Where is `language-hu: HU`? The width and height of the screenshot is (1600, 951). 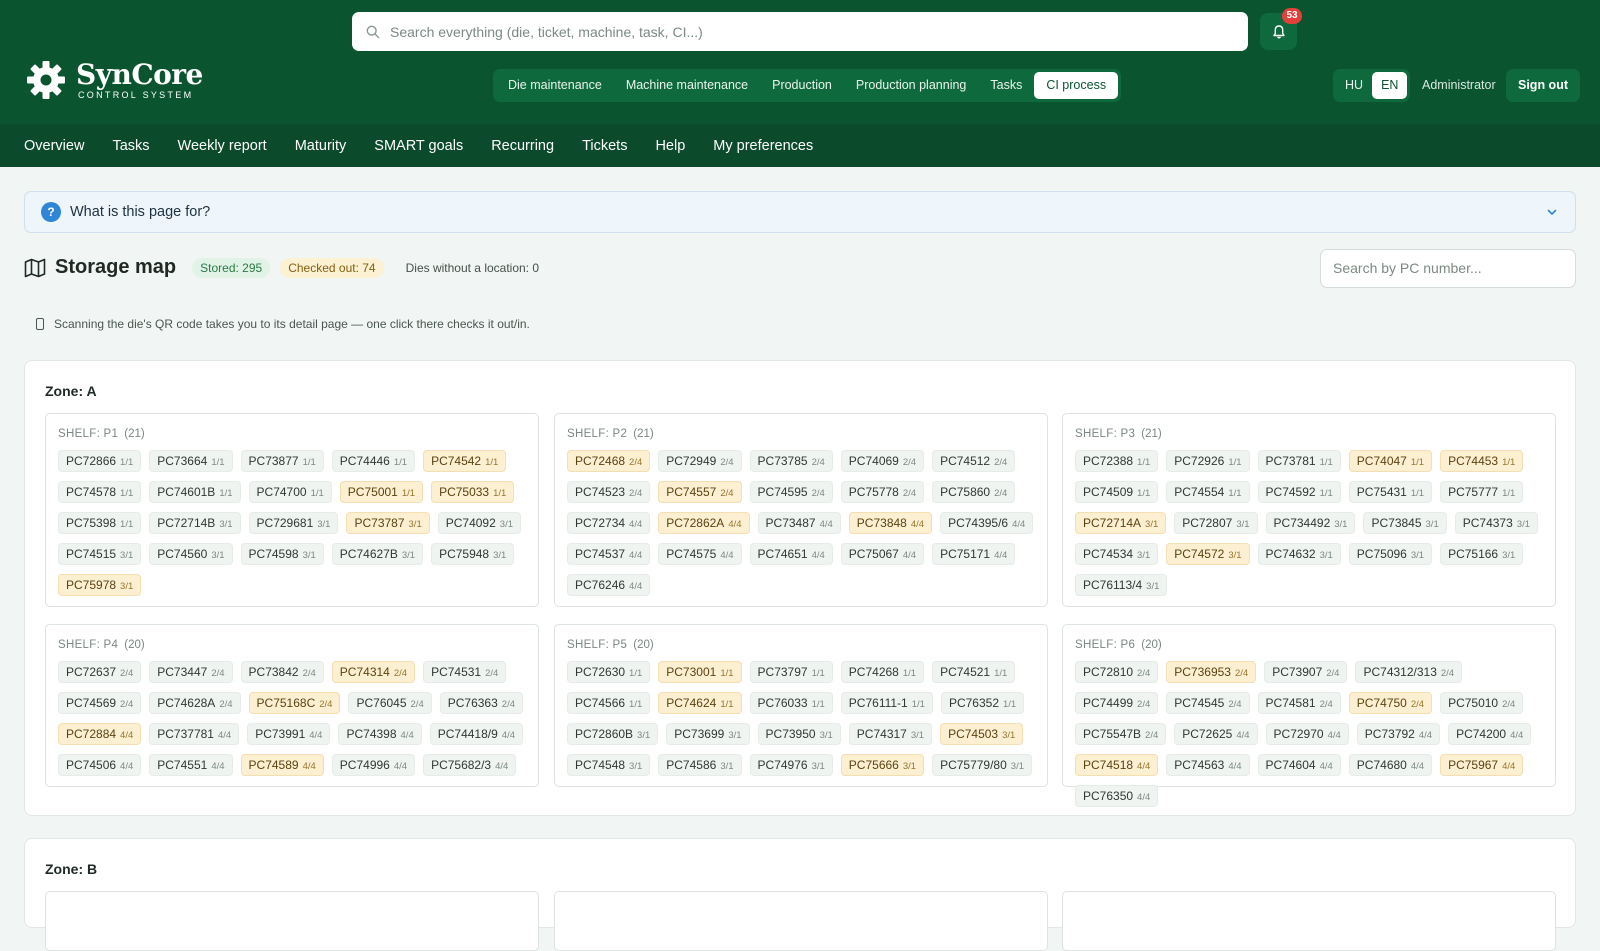 language-hu: HU is located at coordinates (1354, 85).